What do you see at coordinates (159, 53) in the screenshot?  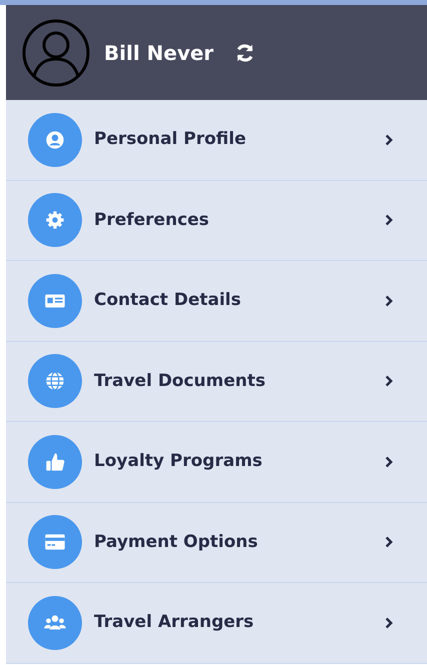 I see `user-name: Bill Never` at bounding box center [159, 53].